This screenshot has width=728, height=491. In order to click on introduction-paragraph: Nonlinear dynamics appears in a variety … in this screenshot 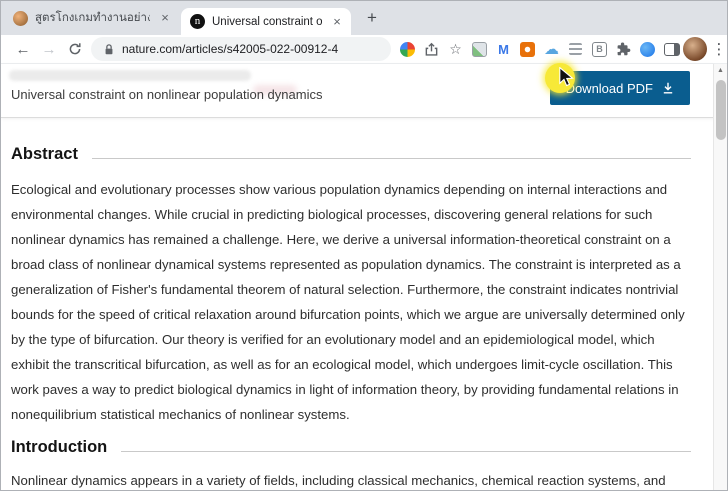, I will do `click(338, 480)`.